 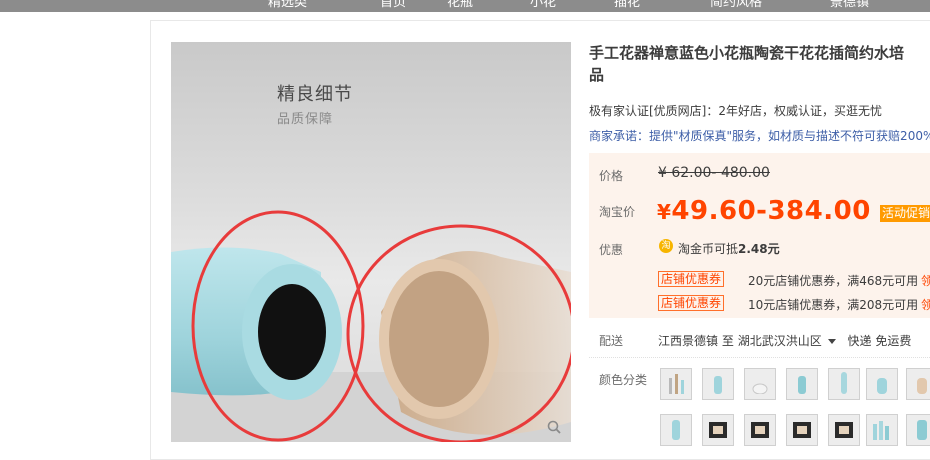 I want to click on shipping-method: 快递, so click(x=859, y=341).